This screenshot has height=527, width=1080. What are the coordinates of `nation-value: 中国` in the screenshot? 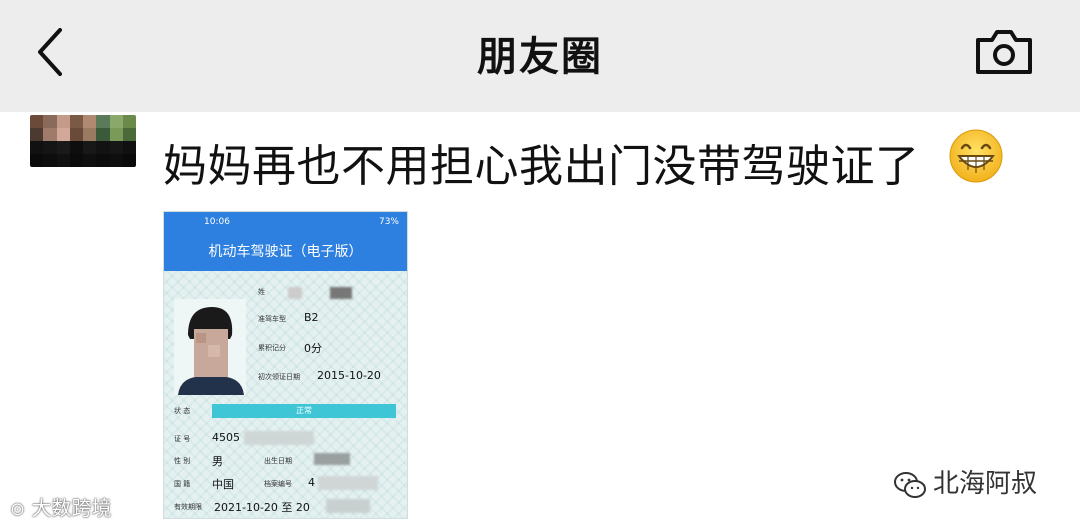 It's located at (223, 484).